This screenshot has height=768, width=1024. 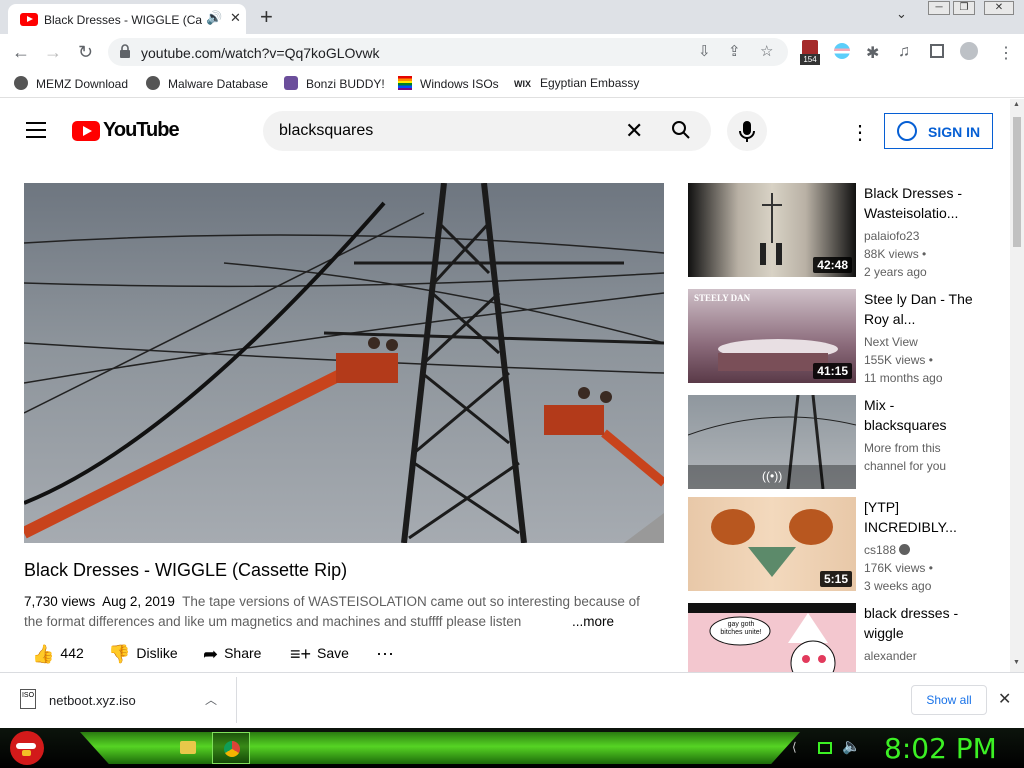 I want to click on thumbnail: gay goth bitches unite!, so click(x=772, y=637).